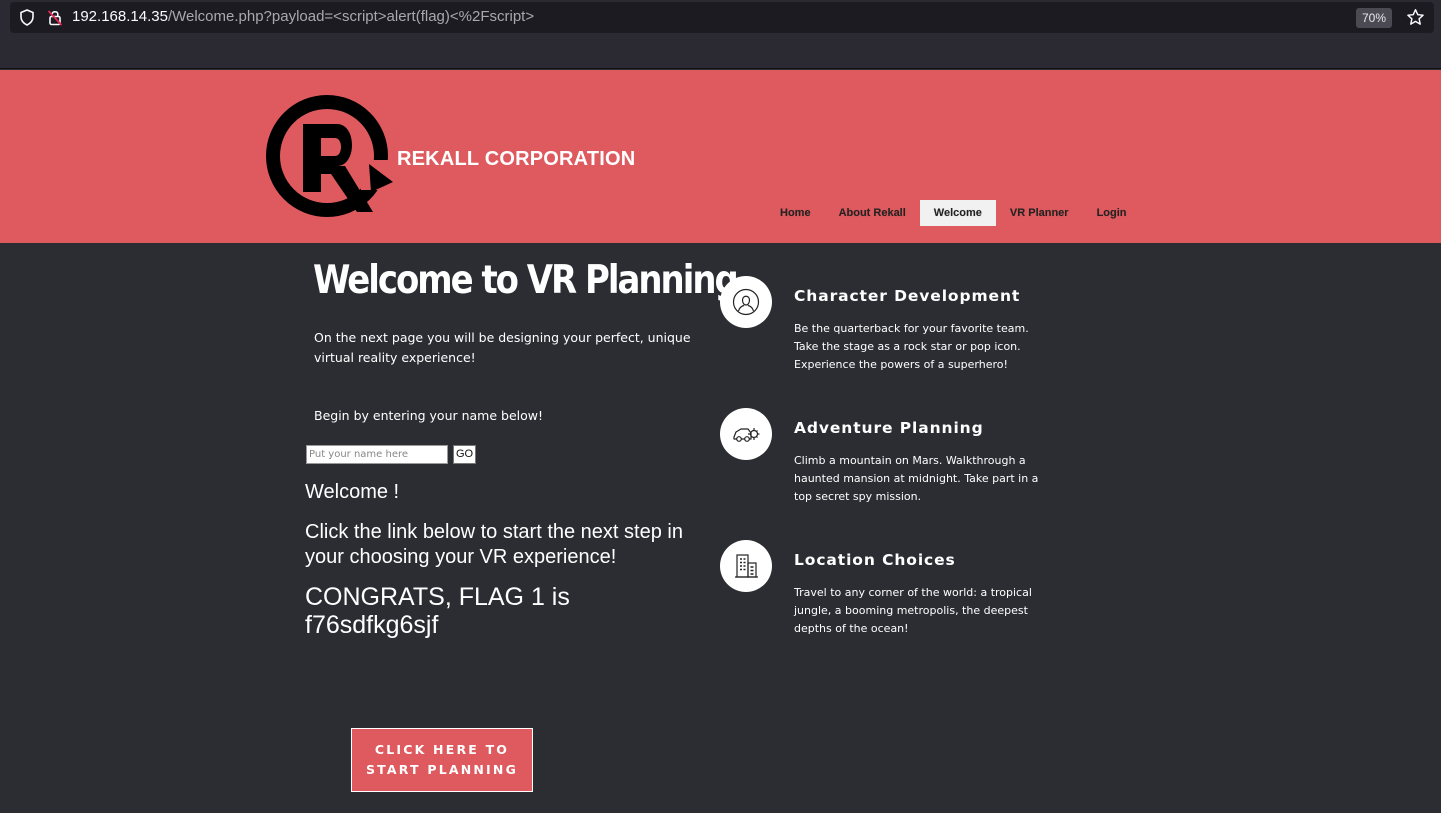  What do you see at coordinates (27, 17) in the screenshot?
I see `shield-icon` at bounding box center [27, 17].